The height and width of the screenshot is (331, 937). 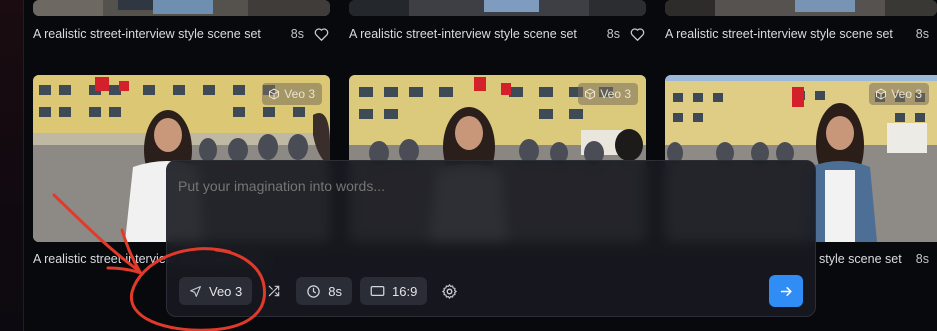 What do you see at coordinates (12, 165) in the screenshot?
I see `left-sidebar-rail` at bounding box center [12, 165].